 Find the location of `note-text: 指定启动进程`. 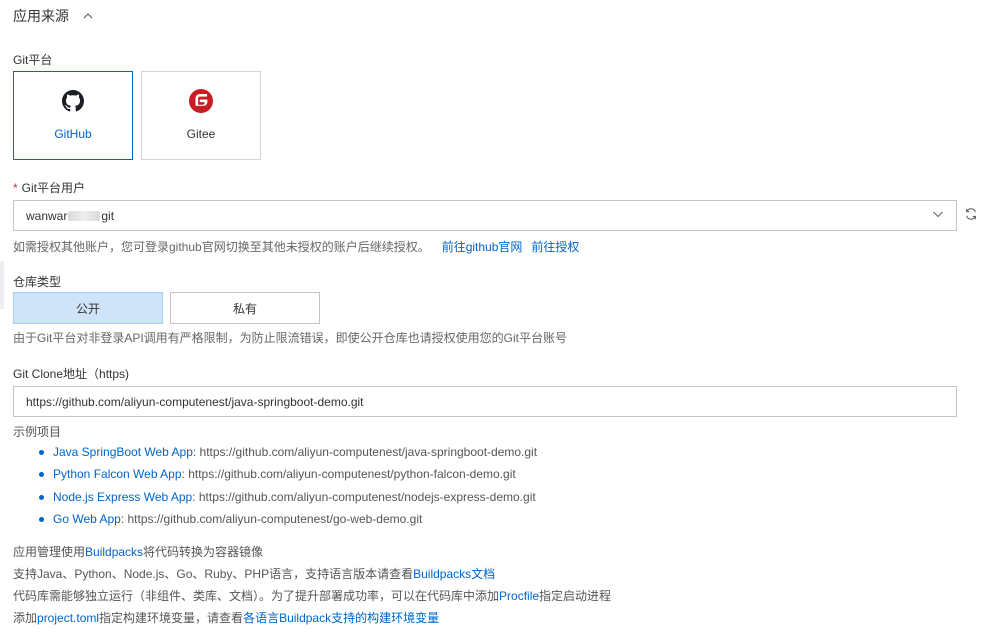

note-text: 指定启动进程 is located at coordinates (575, 596).